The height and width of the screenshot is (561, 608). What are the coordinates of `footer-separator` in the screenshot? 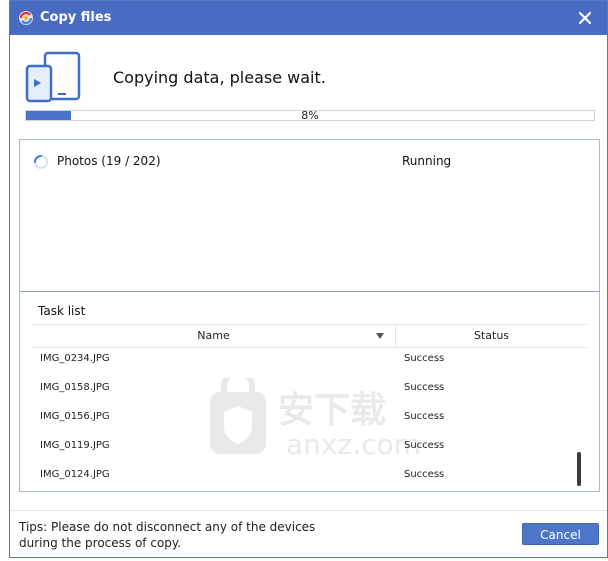 It's located at (308, 510).